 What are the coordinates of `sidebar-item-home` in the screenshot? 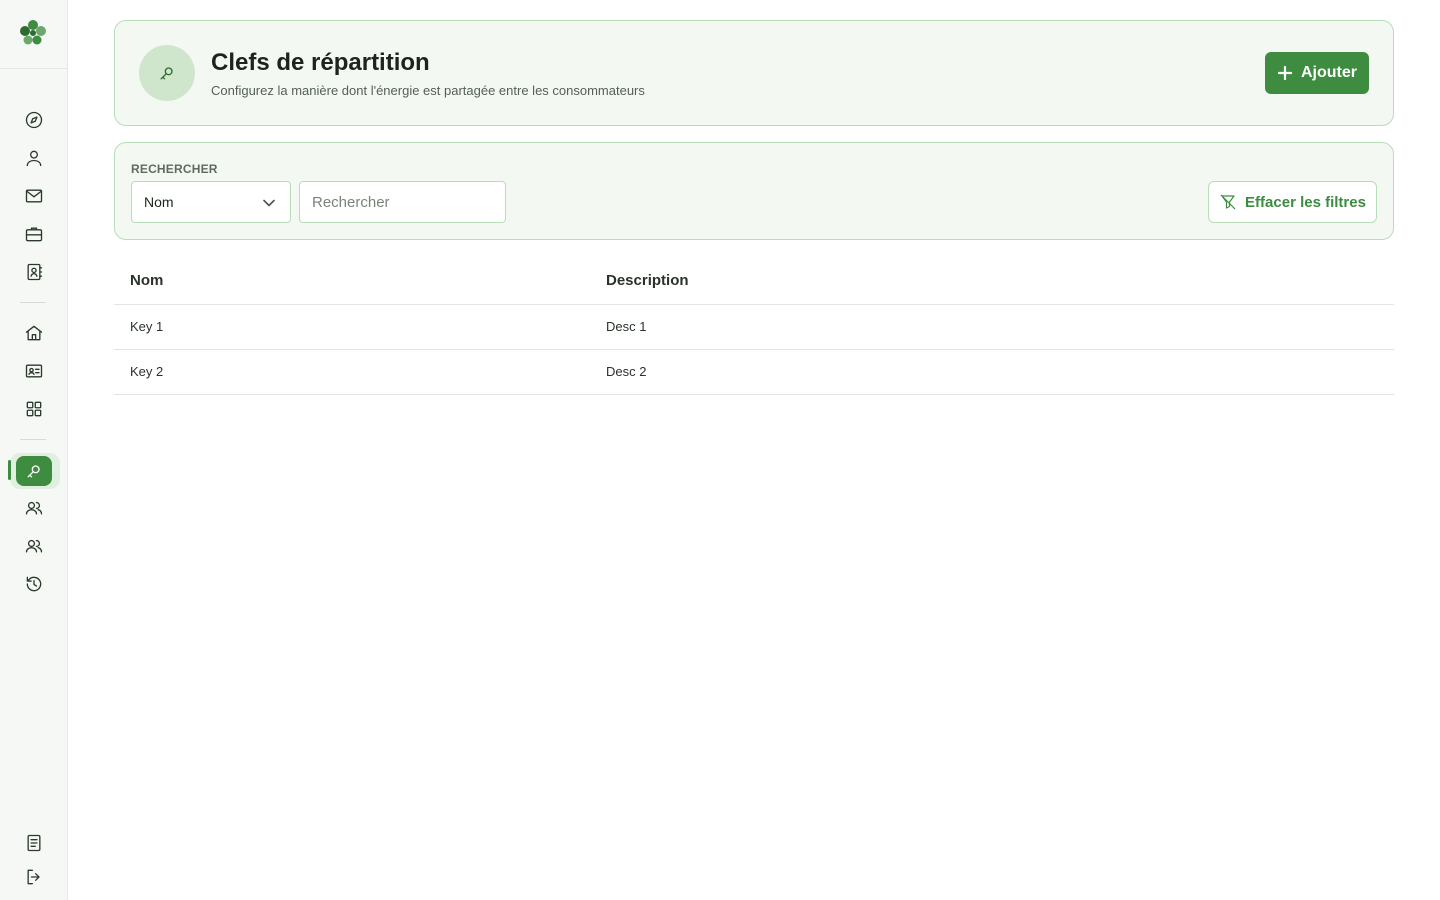 It's located at (34, 333).